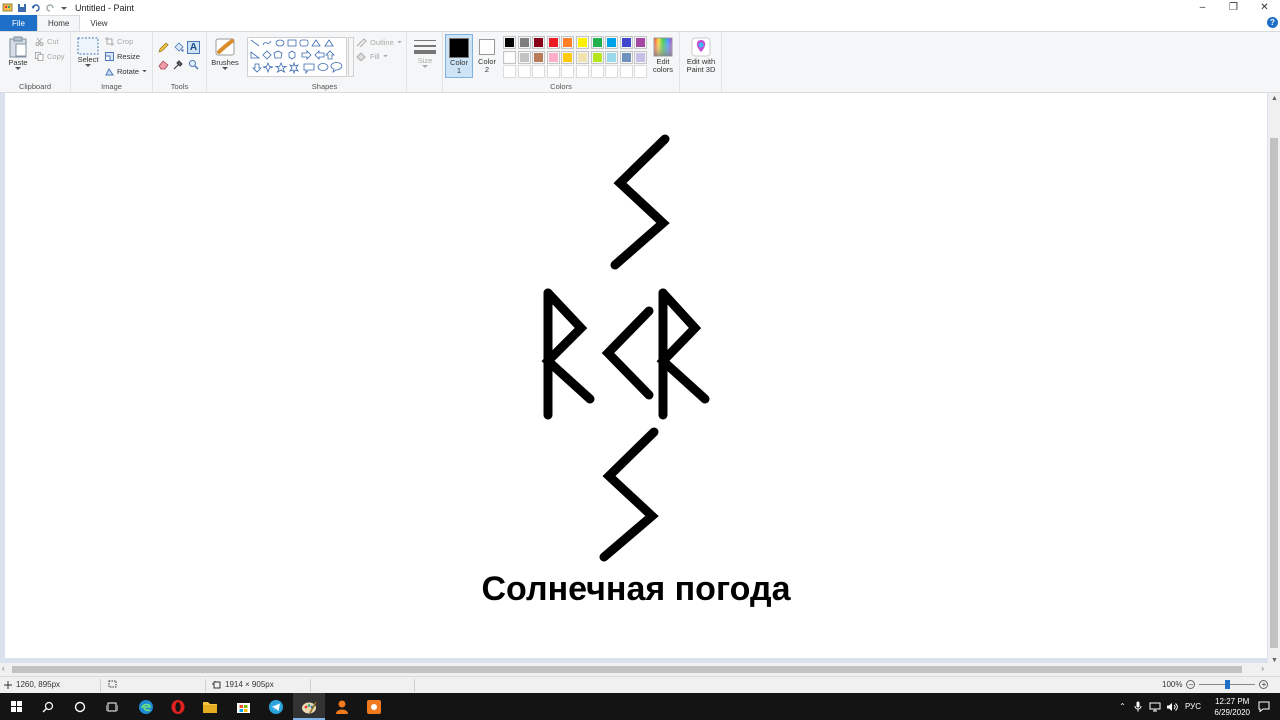  Describe the element at coordinates (146, 706) in the screenshot. I see `taskbar-edge` at that location.